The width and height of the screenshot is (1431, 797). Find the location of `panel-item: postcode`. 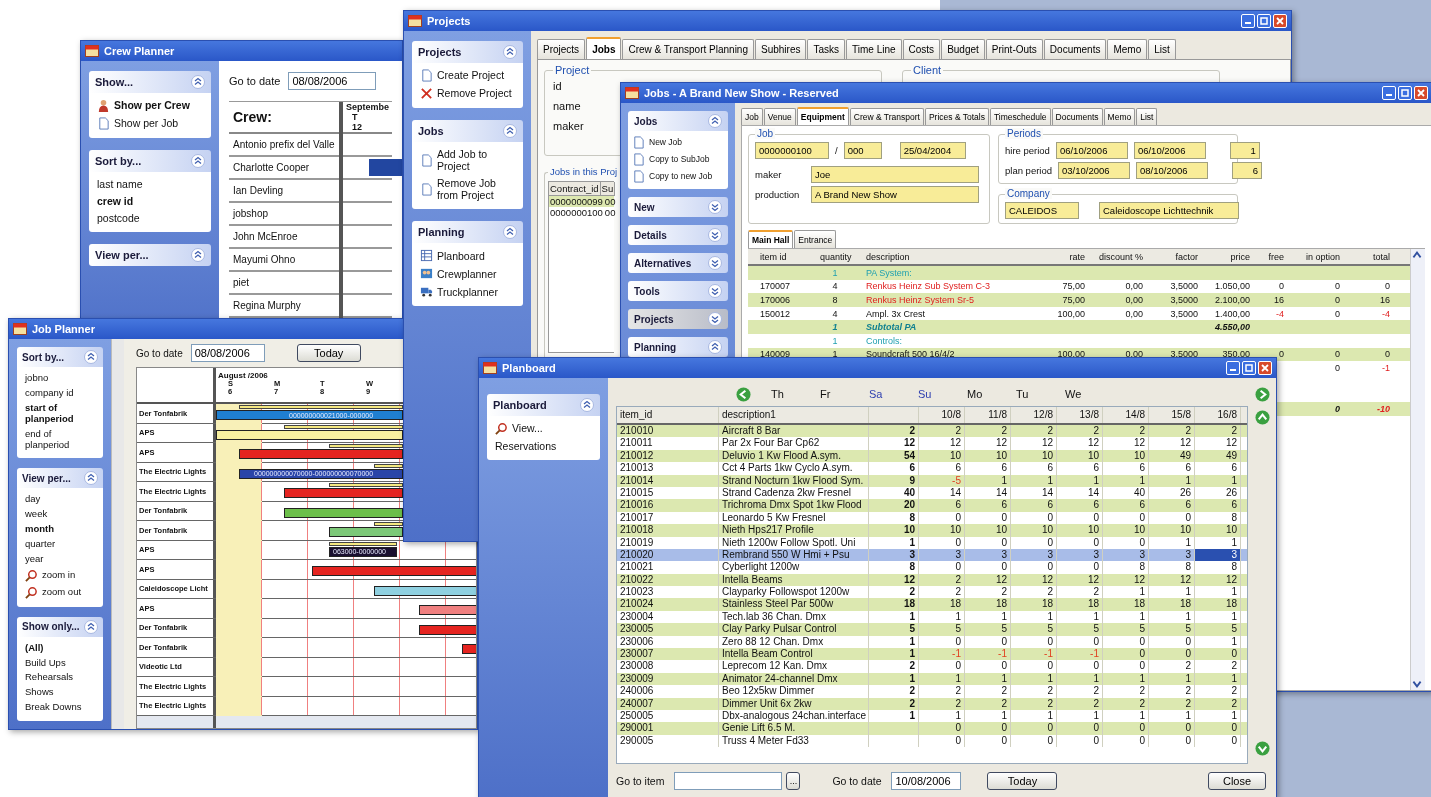

panel-item: postcode is located at coordinates (150, 218).